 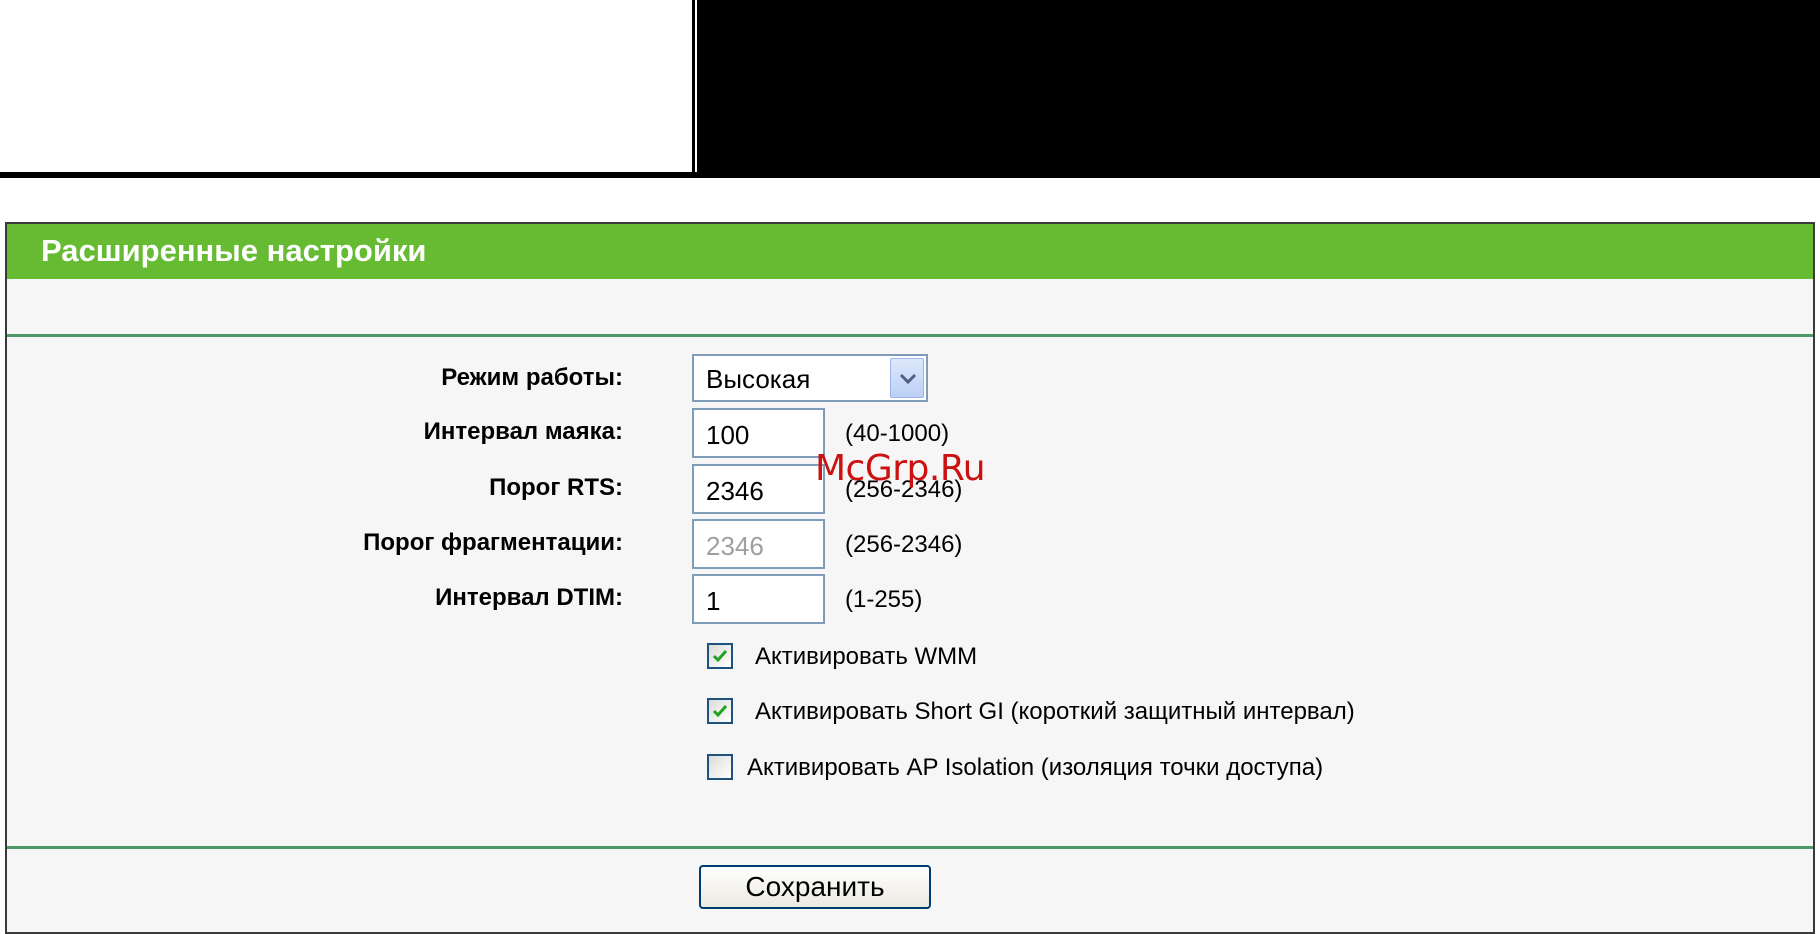 I want to click on rts-threshold-input: 2346, so click(x=758, y=489).